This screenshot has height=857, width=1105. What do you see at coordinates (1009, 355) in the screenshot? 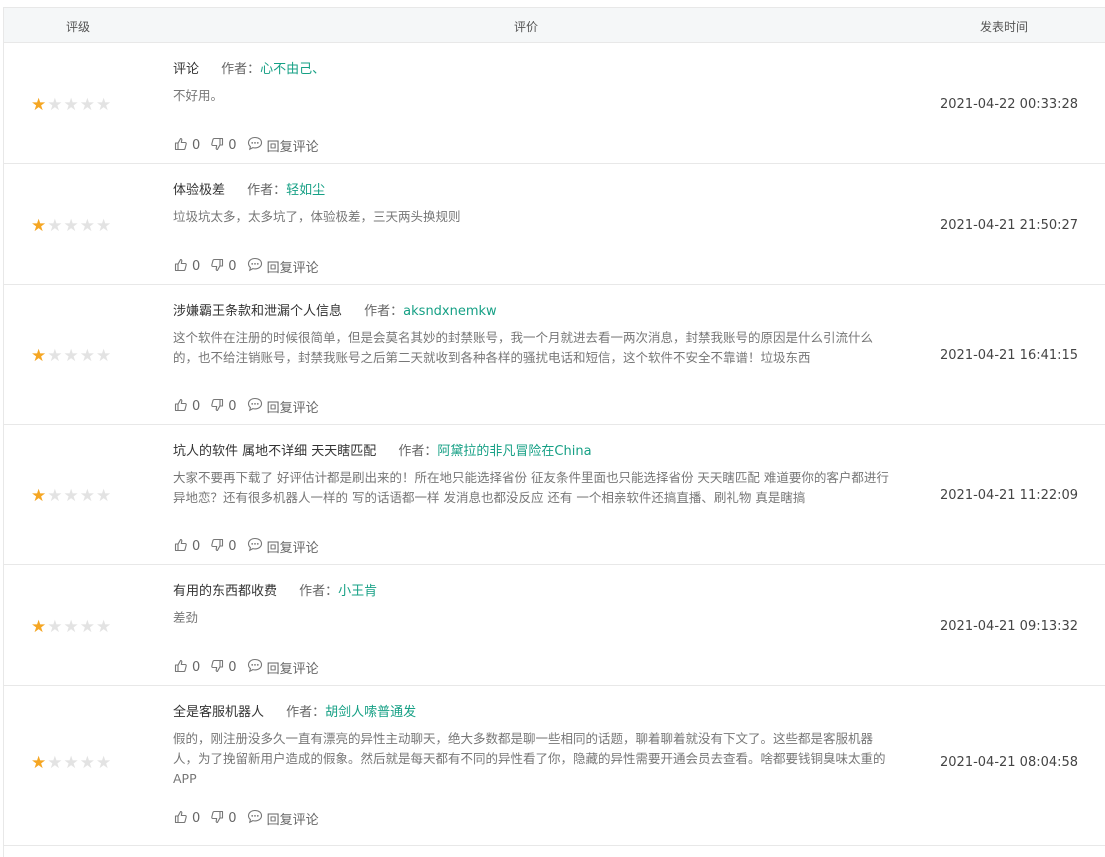
I see `review-time: 2021-04-21 16:41:15` at bounding box center [1009, 355].